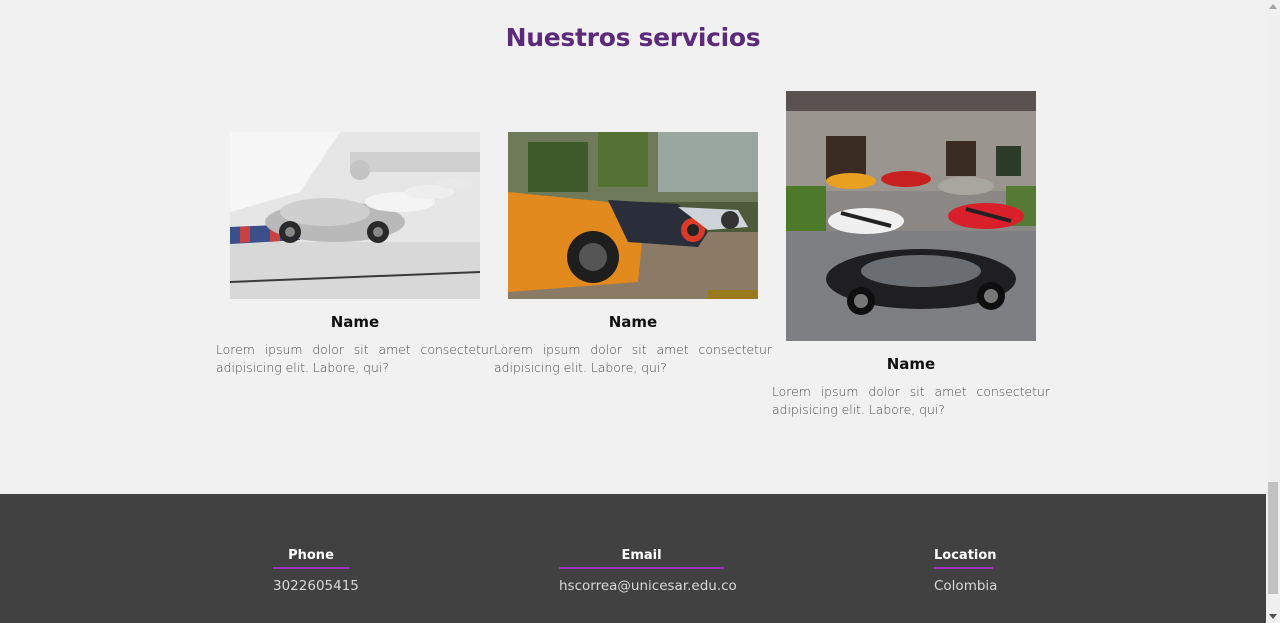 This screenshot has height=623, width=1280. I want to click on service-image-porsche, so click(355, 215).